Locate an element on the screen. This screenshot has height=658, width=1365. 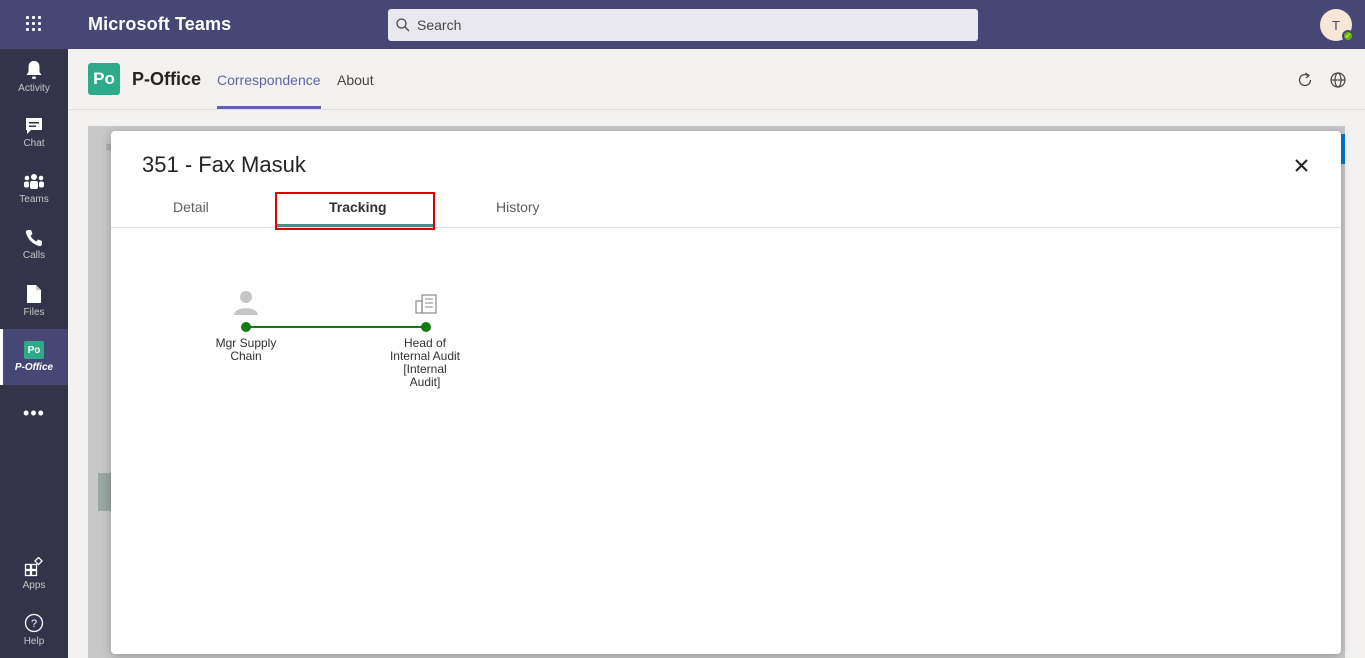
rail-item-files: Files is located at coordinates (34, 301).